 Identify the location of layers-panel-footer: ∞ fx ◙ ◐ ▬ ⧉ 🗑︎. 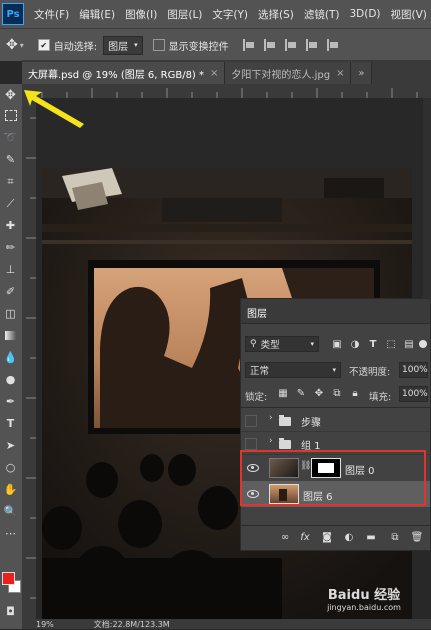
(335, 537).